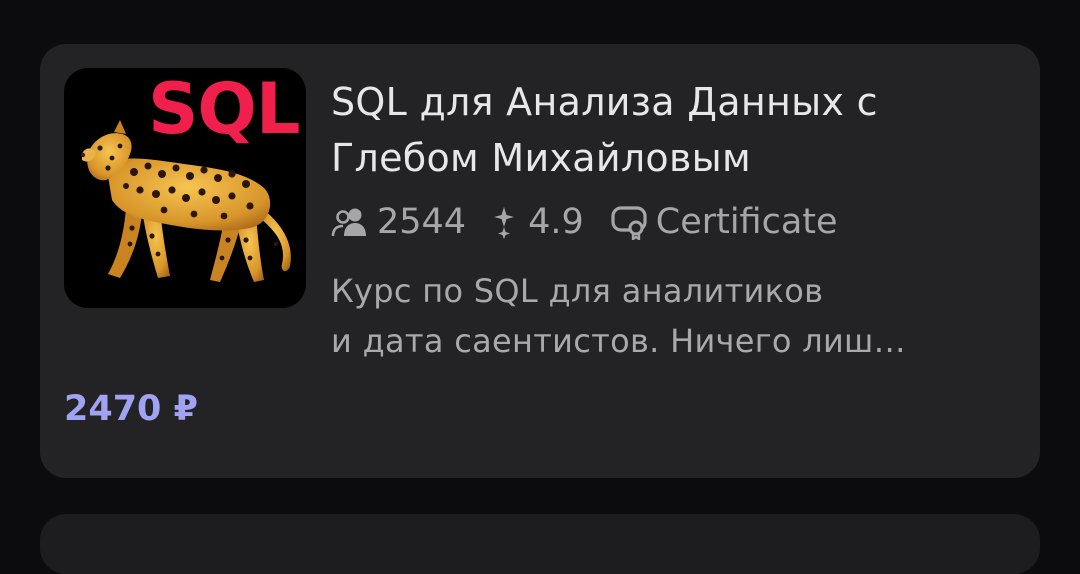 This screenshot has height=574, width=1080. I want to click on rating-stat: 4.9, so click(539, 222).